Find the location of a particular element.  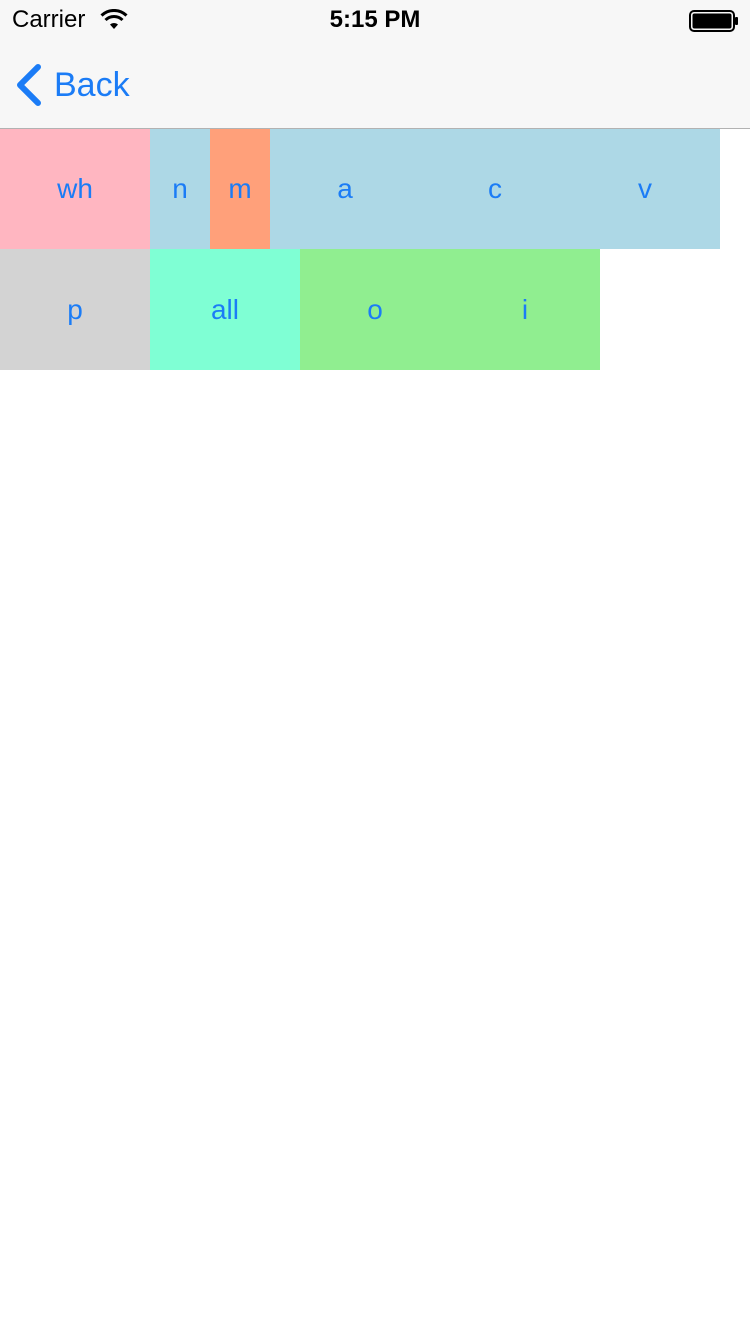

tile-label-i: i is located at coordinates (525, 309).